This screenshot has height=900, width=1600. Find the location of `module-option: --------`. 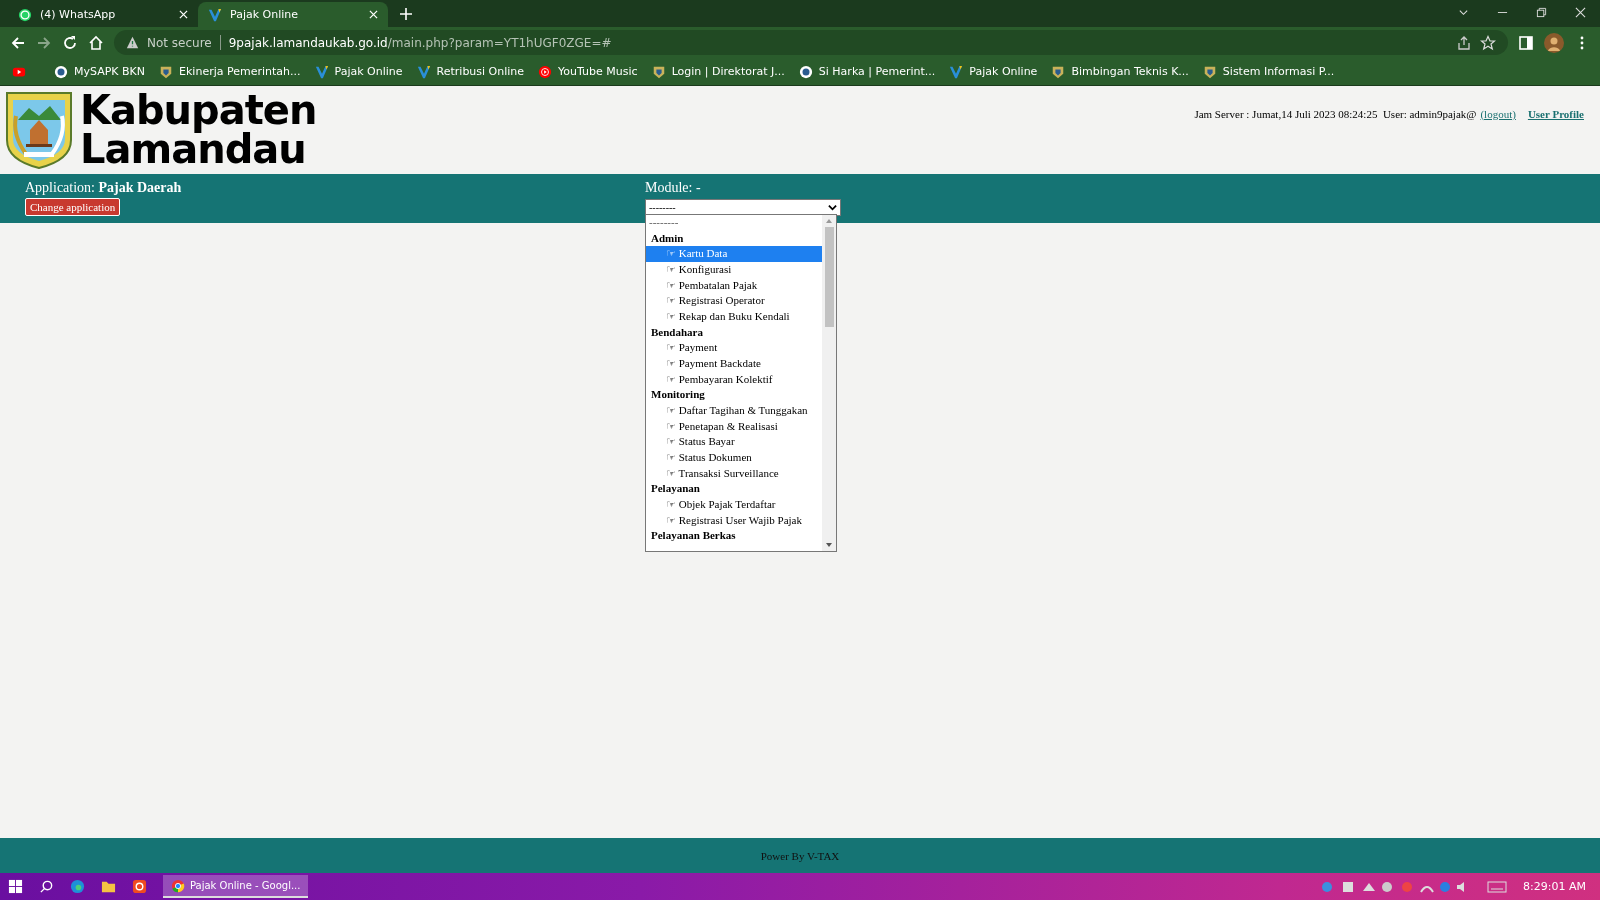

module-option: -------- is located at coordinates (734, 223).